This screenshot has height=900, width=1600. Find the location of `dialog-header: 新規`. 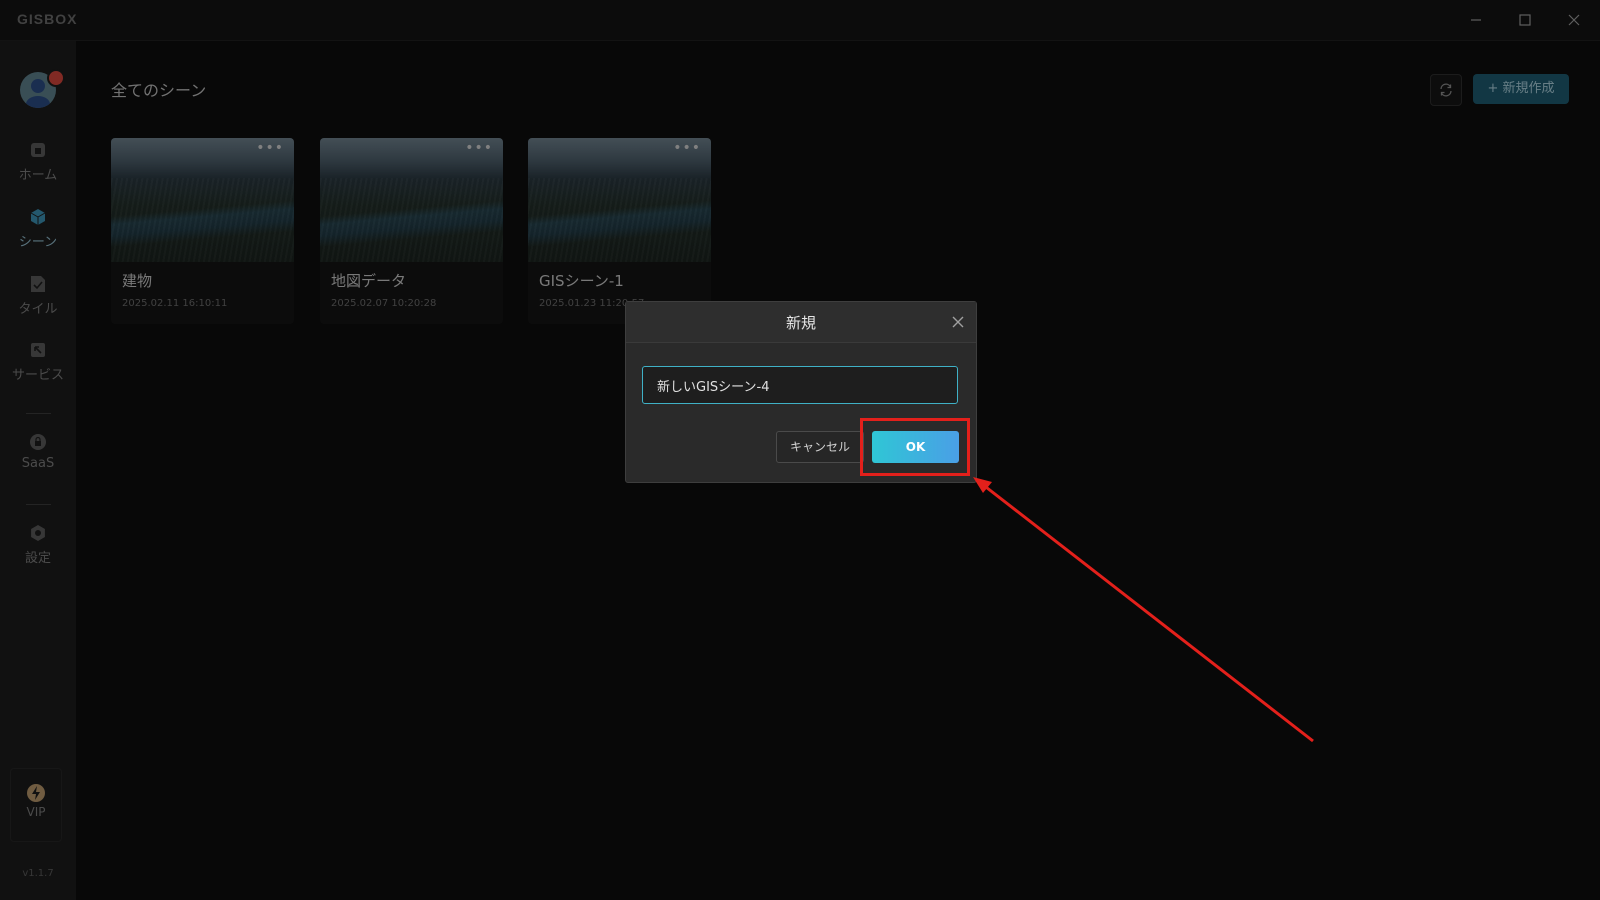

dialog-header: 新規 is located at coordinates (801, 322).